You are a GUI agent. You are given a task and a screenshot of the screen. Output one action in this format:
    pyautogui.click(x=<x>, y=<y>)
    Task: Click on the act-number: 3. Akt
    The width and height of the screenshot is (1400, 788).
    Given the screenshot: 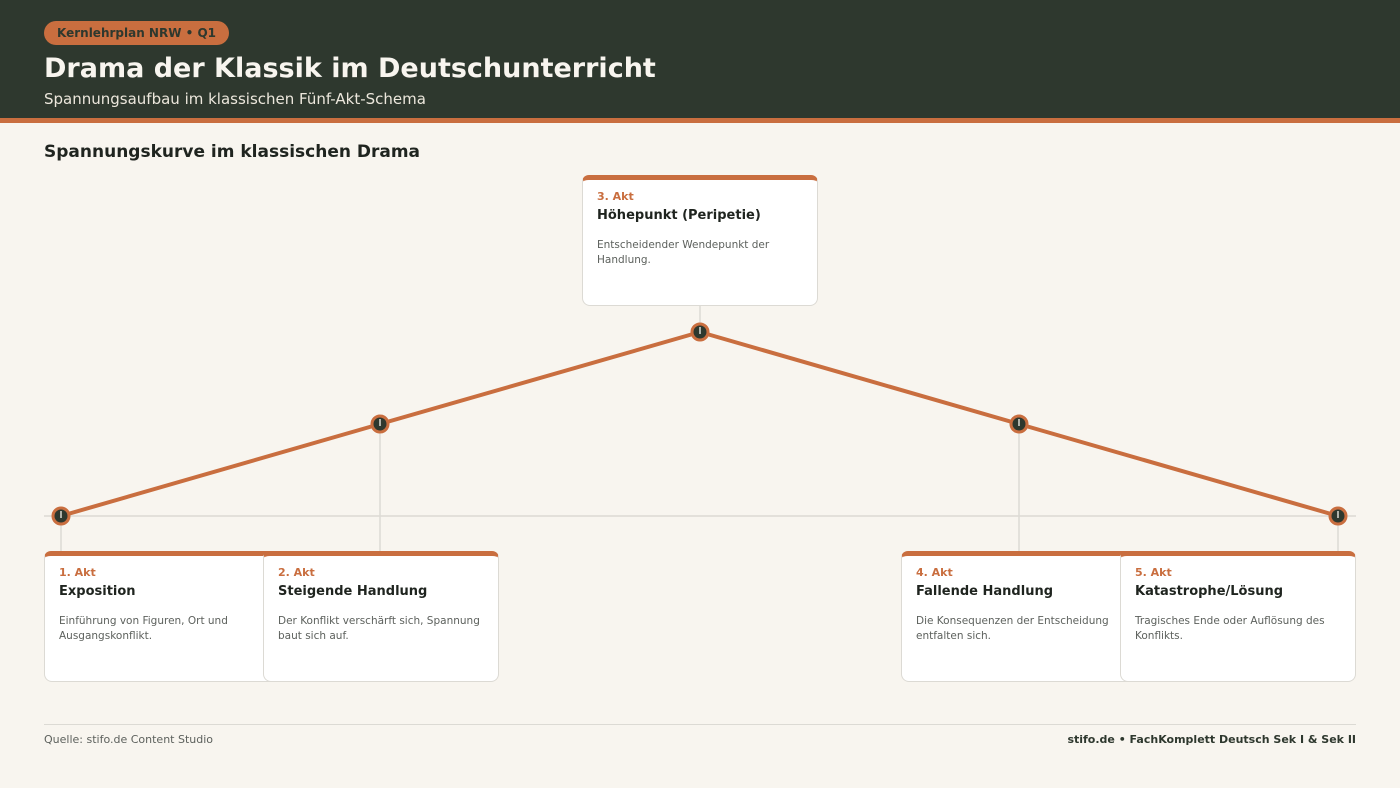 What is the action you would take?
    pyautogui.click(x=615, y=196)
    